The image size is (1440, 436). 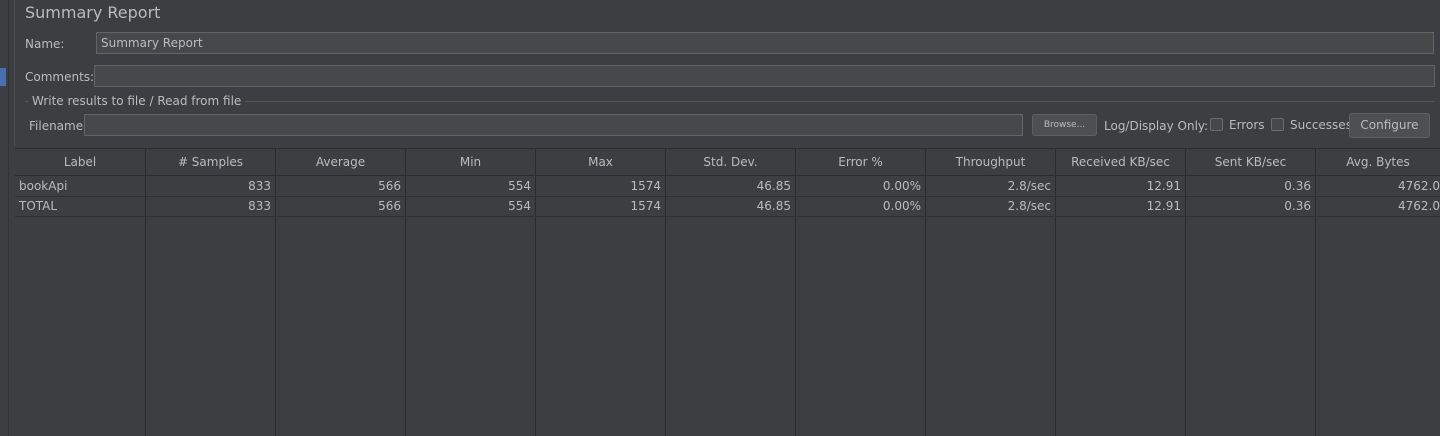 I want to click on successes-label: Successes, so click(x=1321, y=125).